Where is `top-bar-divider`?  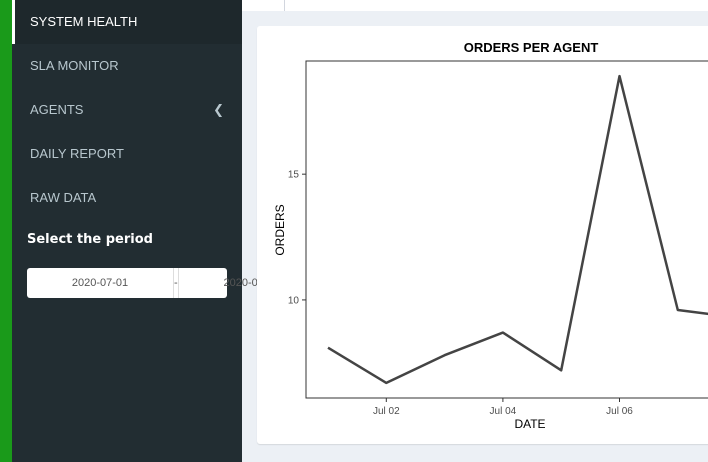 top-bar-divider is located at coordinates (284, 5).